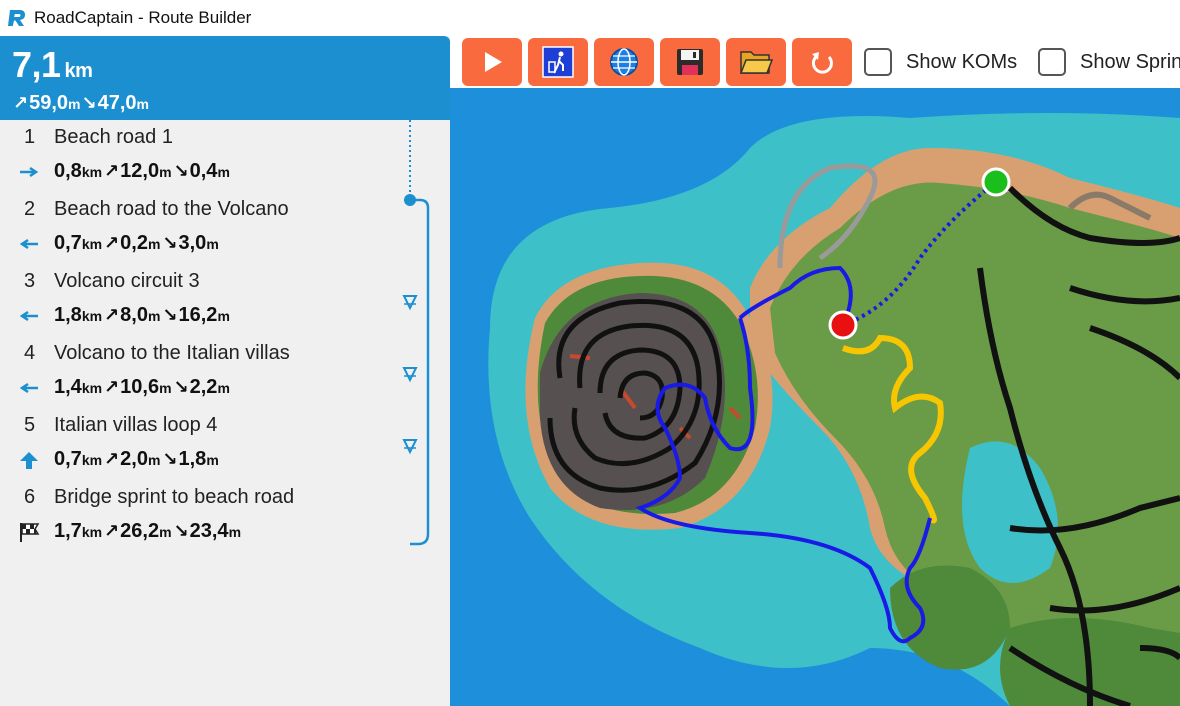  I want to click on title-bar: RoadCaptain - Route Builder, so click(590, 18).